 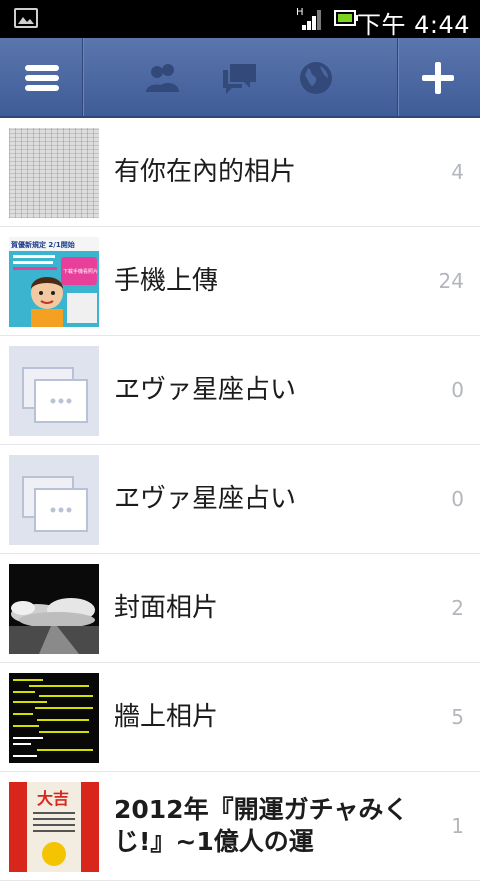 I want to click on messages-icon, so click(x=240, y=78).